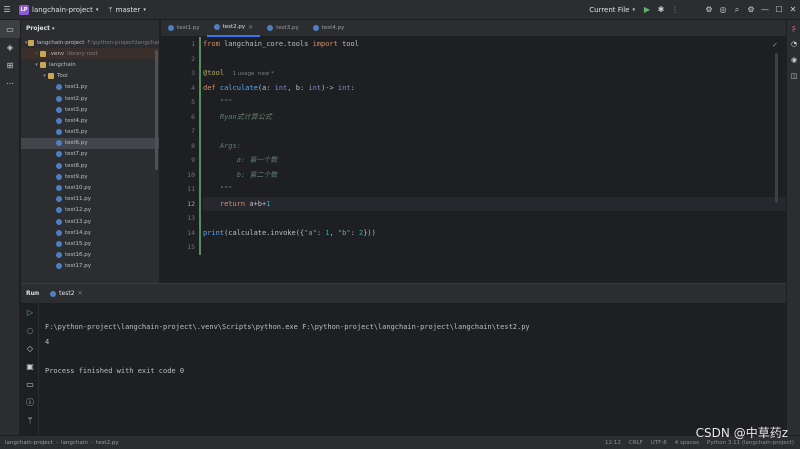 This screenshot has width=800, height=449. Describe the element at coordinates (90, 165) in the screenshot. I see `tree-item: test8.py` at that location.